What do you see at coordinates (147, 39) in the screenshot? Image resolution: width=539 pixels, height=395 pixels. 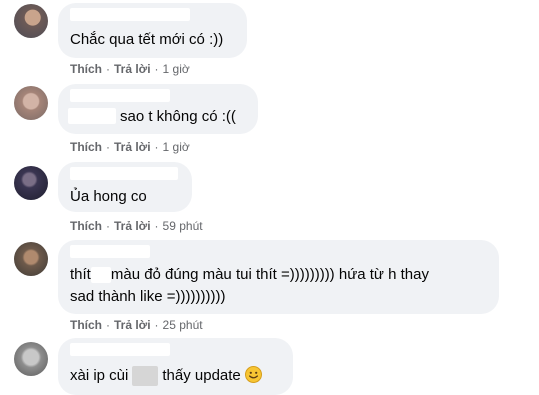 I see `comment-text: Chắc qua tết mới có :))` at bounding box center [147, 39].